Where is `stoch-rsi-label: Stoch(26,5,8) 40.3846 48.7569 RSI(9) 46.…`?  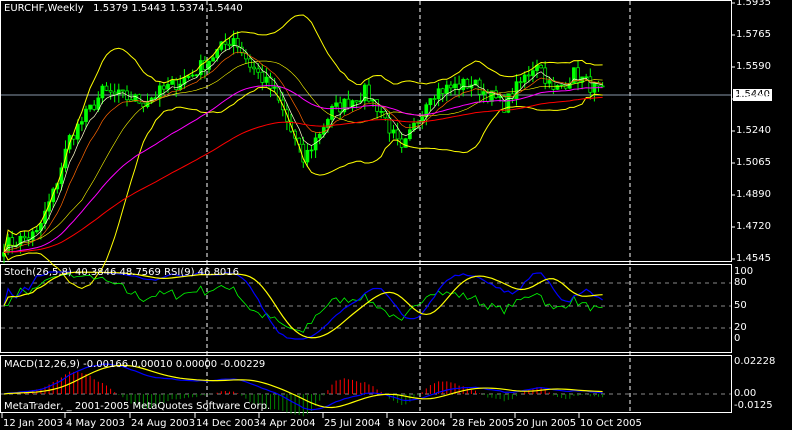 stoch-rsi-label: Stoch(26,5,8) 40.3846 48.7569 RSI(9) 46.… is located at coordinates (122, 272).